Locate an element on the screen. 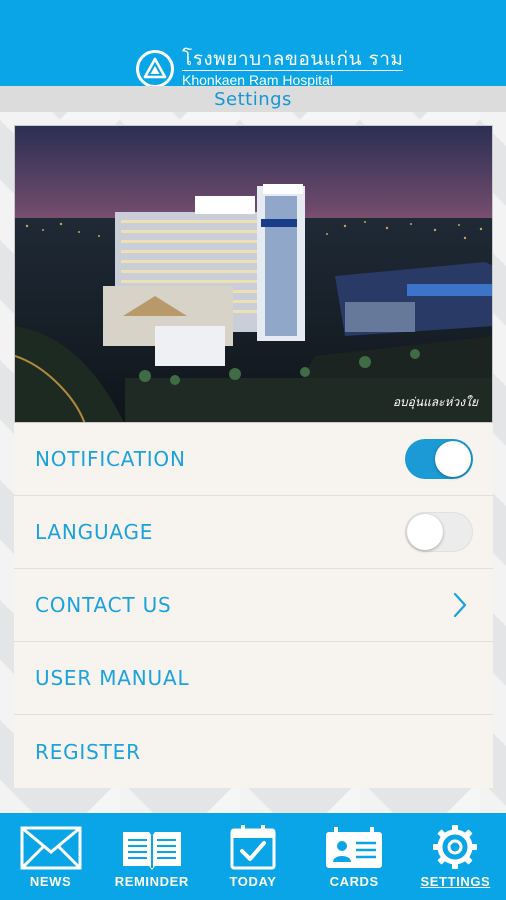 The image size is (506, 900). hospital-logo-icon is located at coordinates (155, 69).